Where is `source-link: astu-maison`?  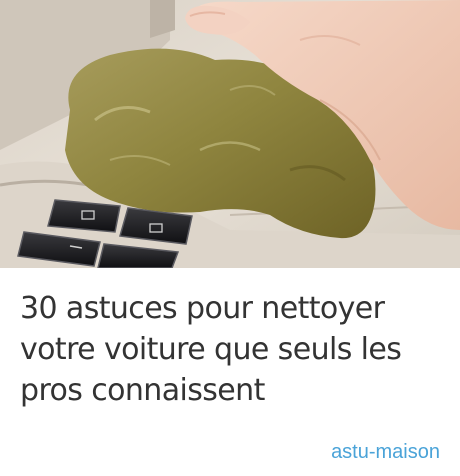 source-link: astu-maison is located at coordinates (385, 452).